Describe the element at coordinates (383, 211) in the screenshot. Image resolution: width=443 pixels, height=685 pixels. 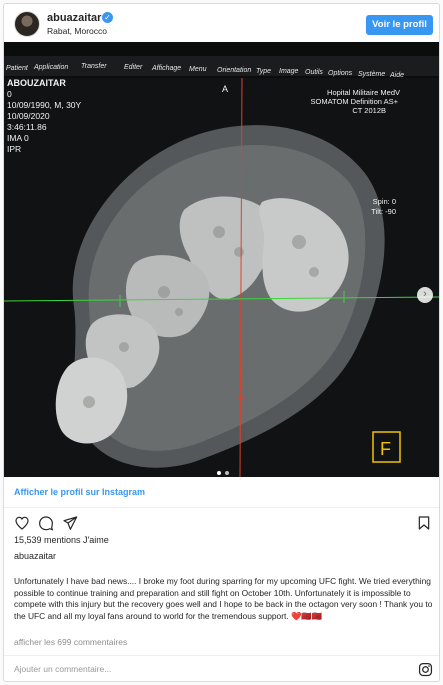
I see `tilt-readout: Tilt: -90` at that location.